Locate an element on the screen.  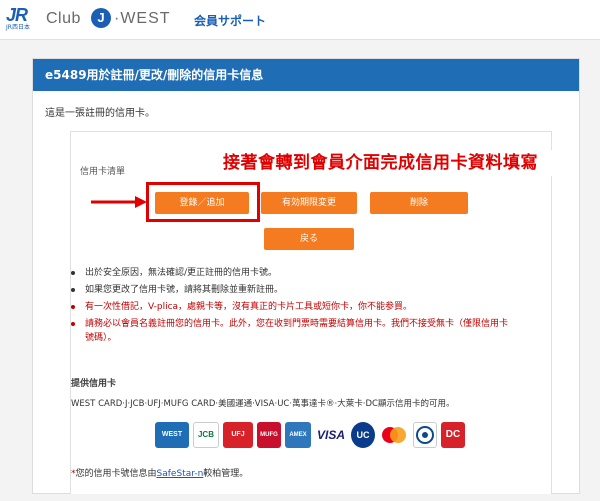
footnote-suffix: 較柏管理。 is located at coordinates (226, 474).